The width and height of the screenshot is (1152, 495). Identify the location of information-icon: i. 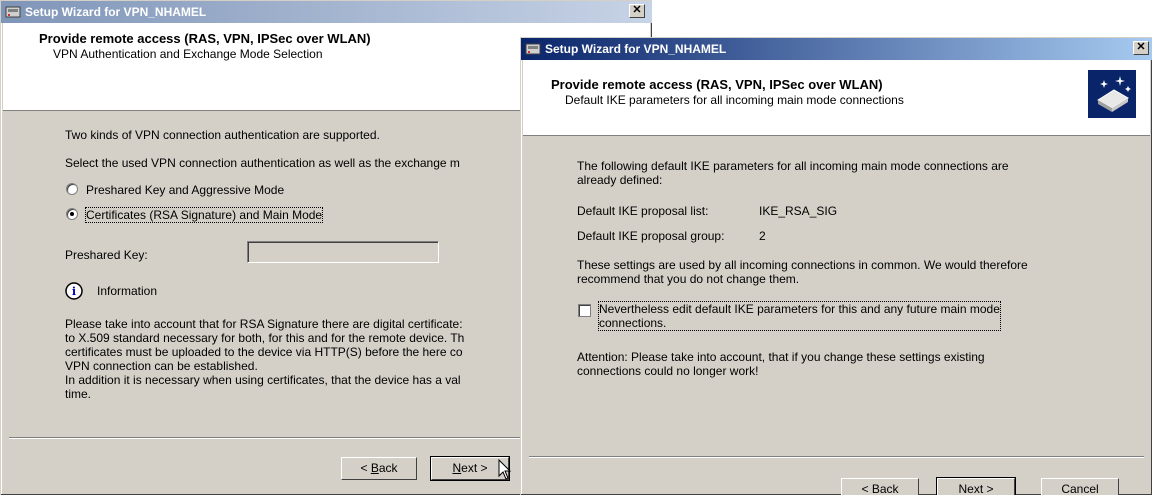
(74, 292).